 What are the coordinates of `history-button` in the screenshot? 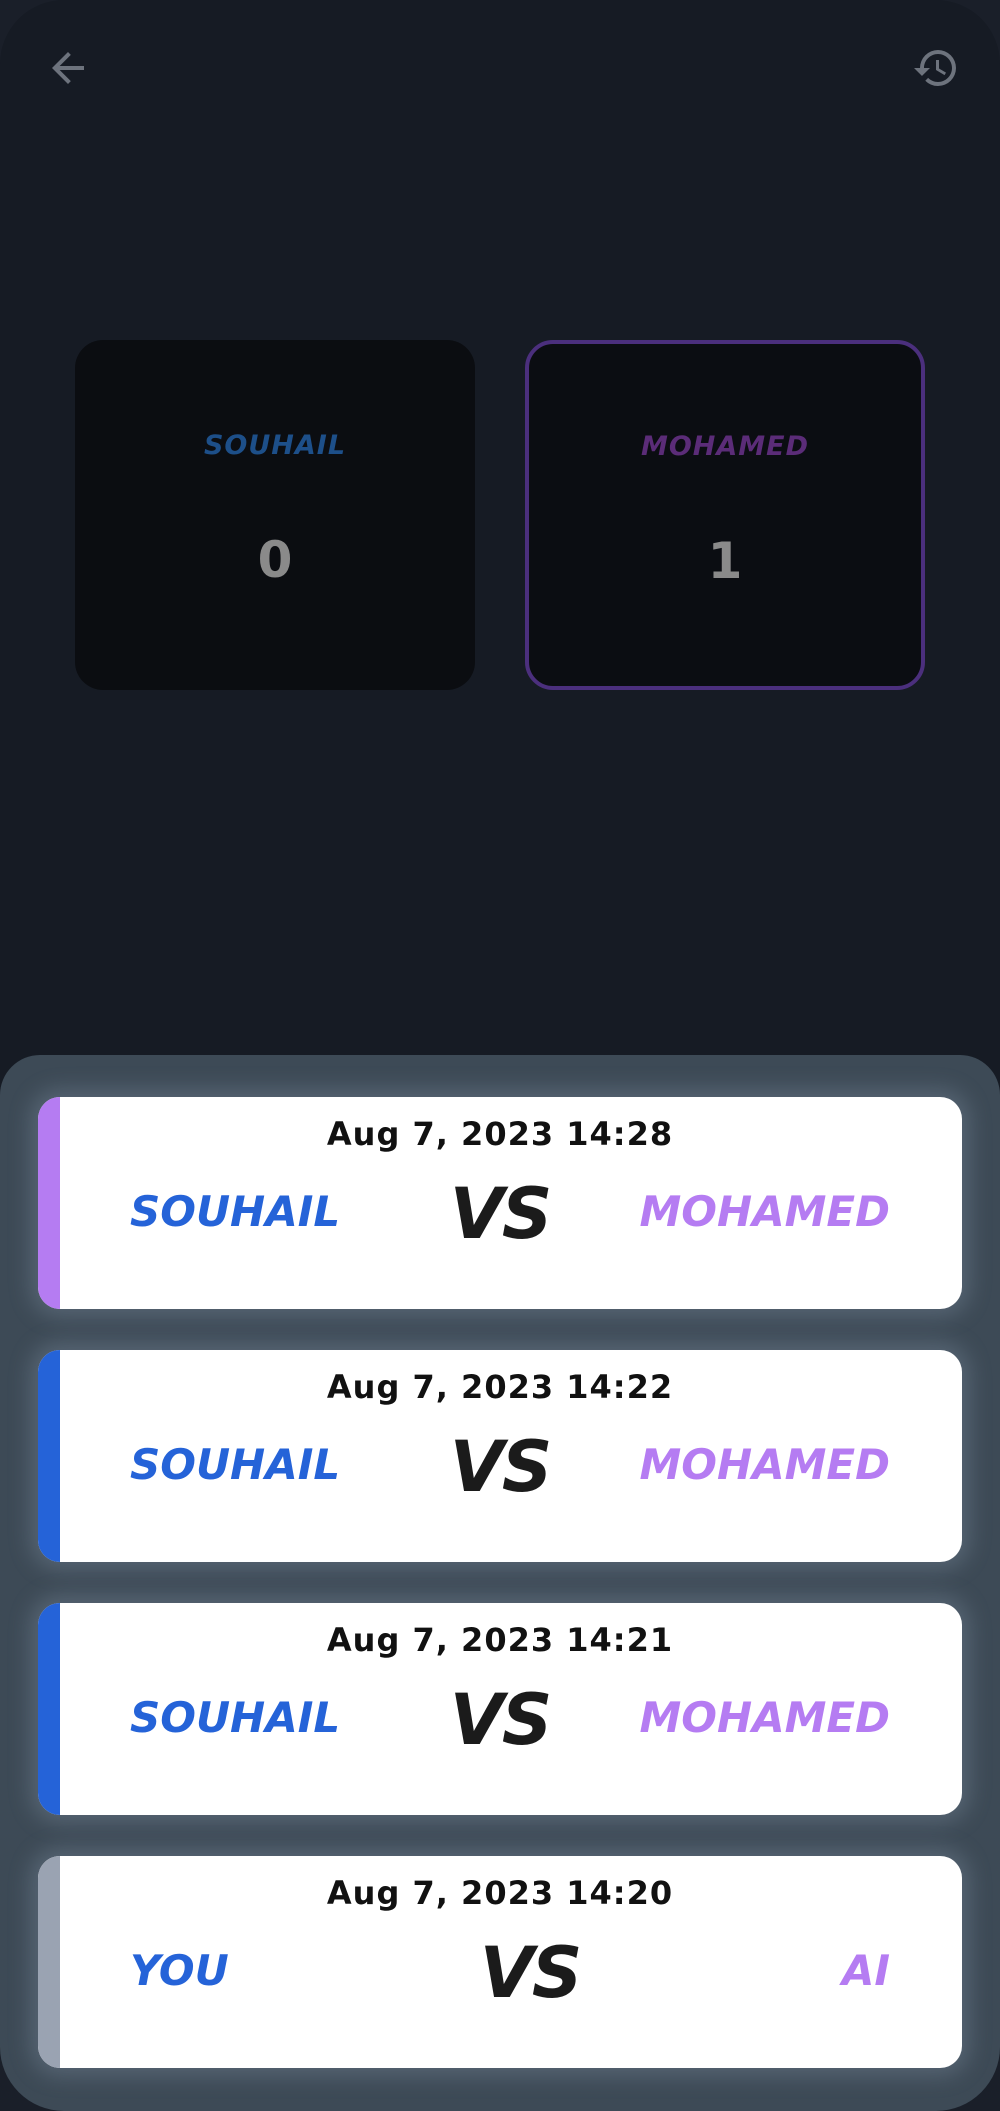 It's located at (936, 68).